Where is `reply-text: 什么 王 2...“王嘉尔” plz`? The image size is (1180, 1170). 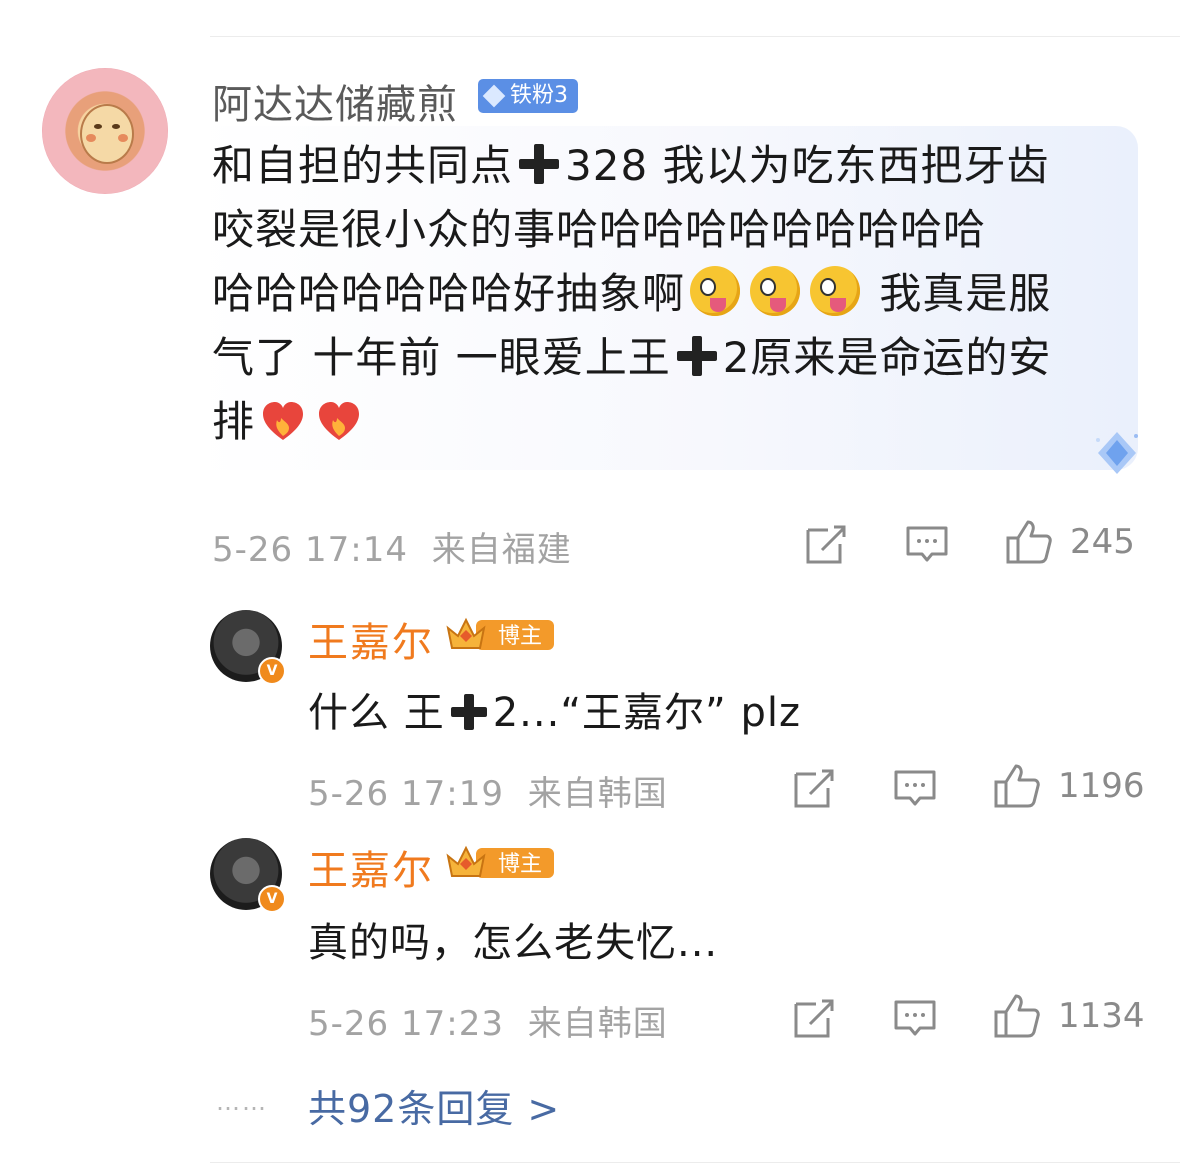
reply-text: 什么 王 2...“王嘉尔” plz is located at coordinates (554, 713).